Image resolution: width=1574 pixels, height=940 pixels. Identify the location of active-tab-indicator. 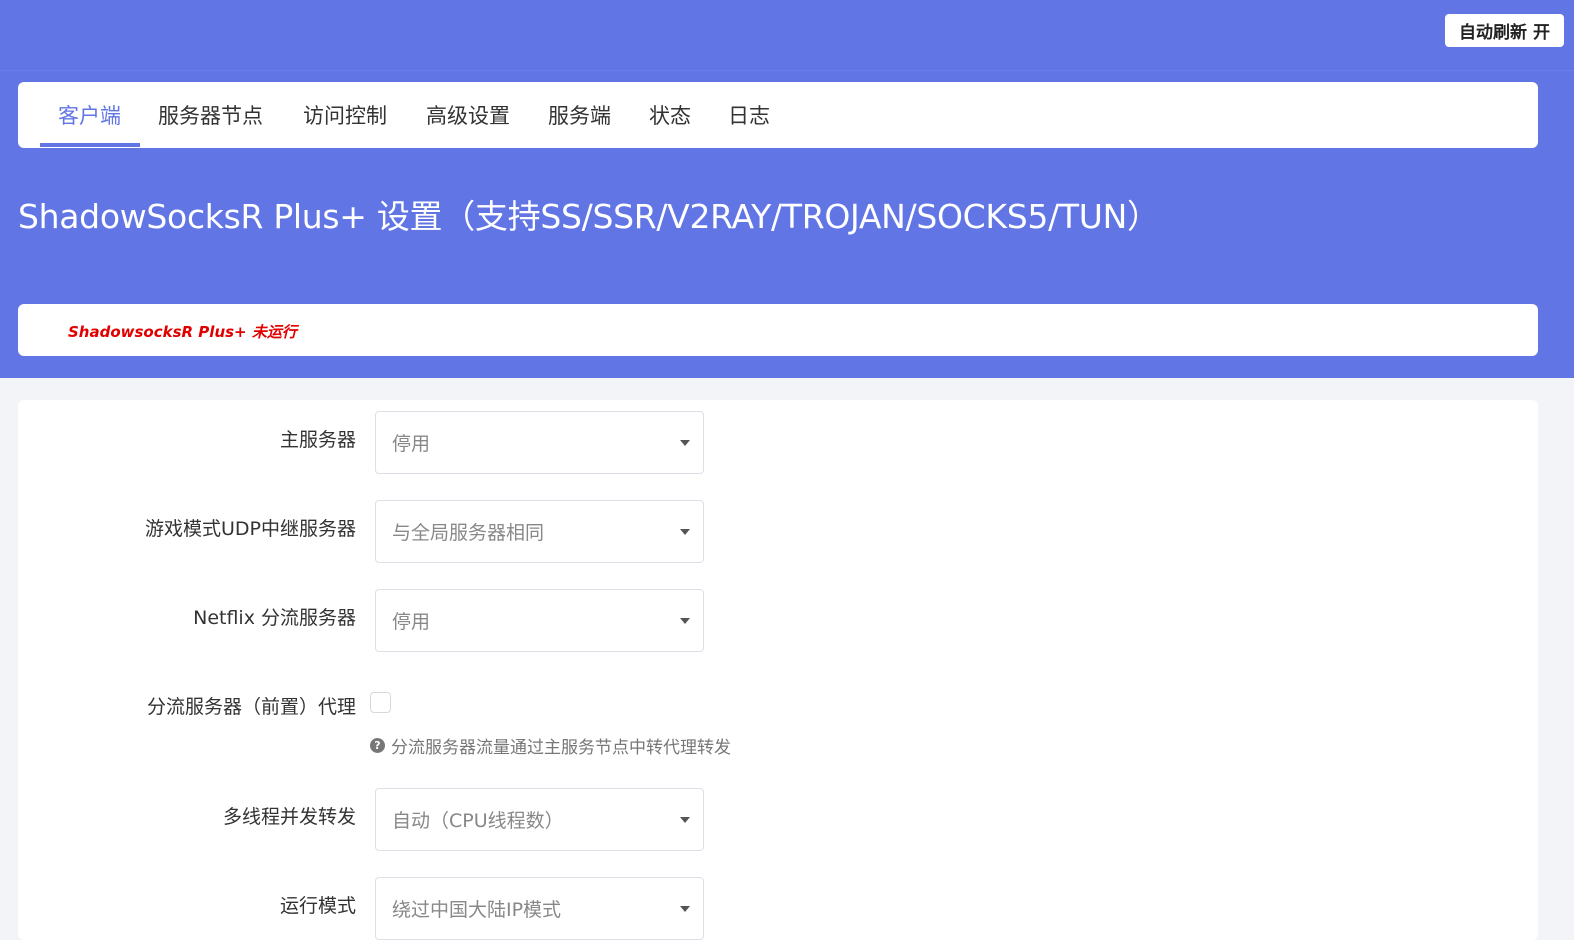
(90, 145).